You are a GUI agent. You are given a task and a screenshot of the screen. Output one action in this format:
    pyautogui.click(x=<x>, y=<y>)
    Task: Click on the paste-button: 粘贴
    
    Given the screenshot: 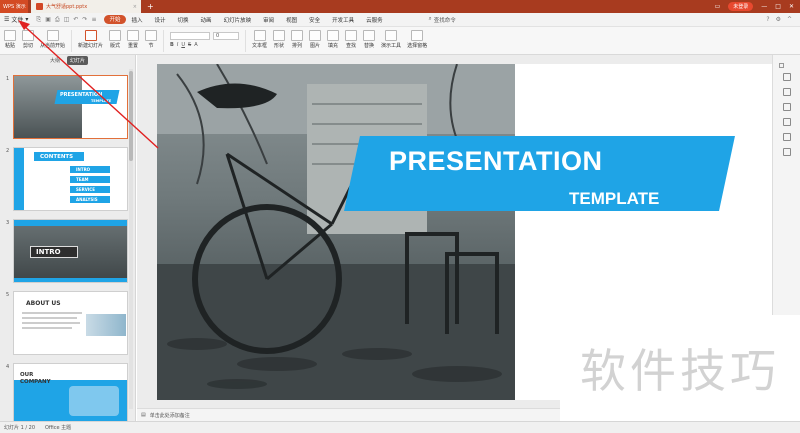 What is the action you would take?
    pyautogui.click(x=10, y=39)
    